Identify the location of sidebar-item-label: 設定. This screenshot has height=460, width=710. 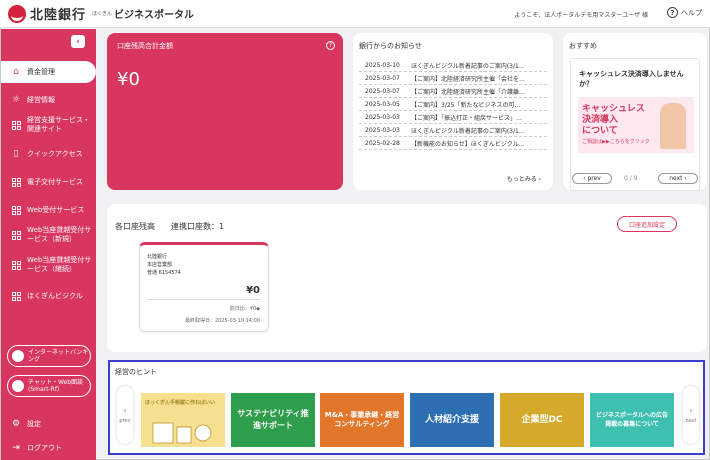
(34, 423).